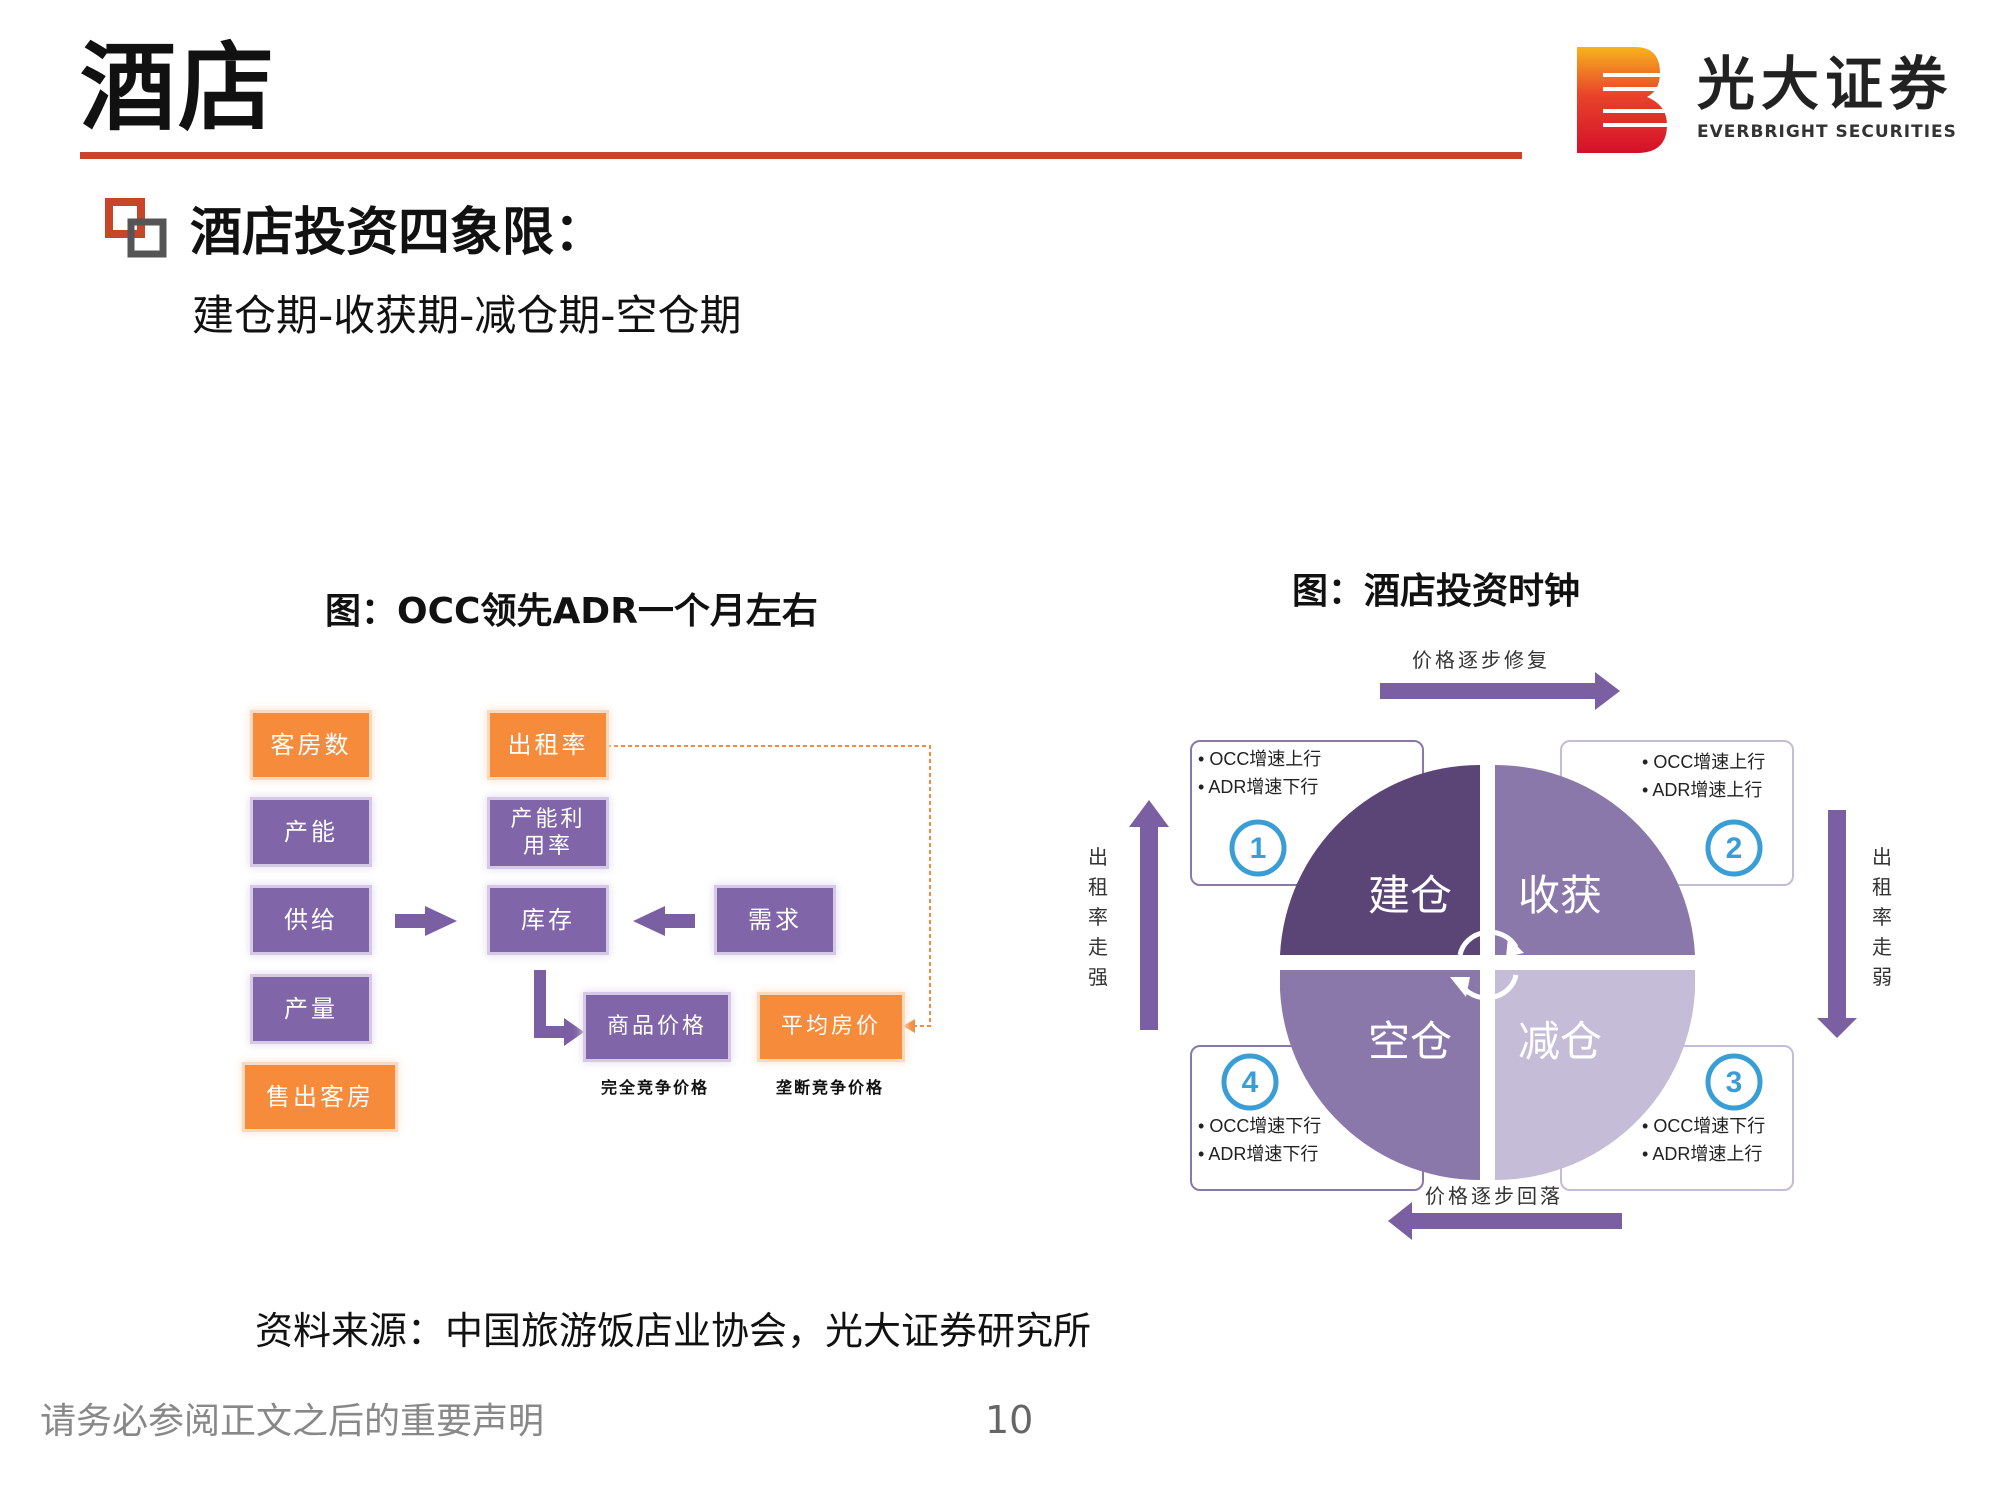 The width and height of the screenshot is (2000, 1500). What do you see at coordinates (1149, 915) in the screenshot?
I see `arrow-up-icon` at bounding box center [1149, 915].